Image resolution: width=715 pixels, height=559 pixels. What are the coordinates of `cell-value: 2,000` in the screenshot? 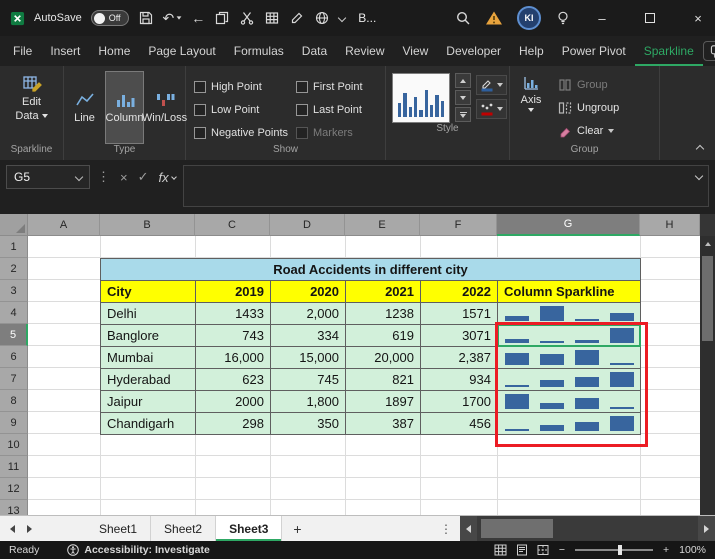 It's located at (308, 314).